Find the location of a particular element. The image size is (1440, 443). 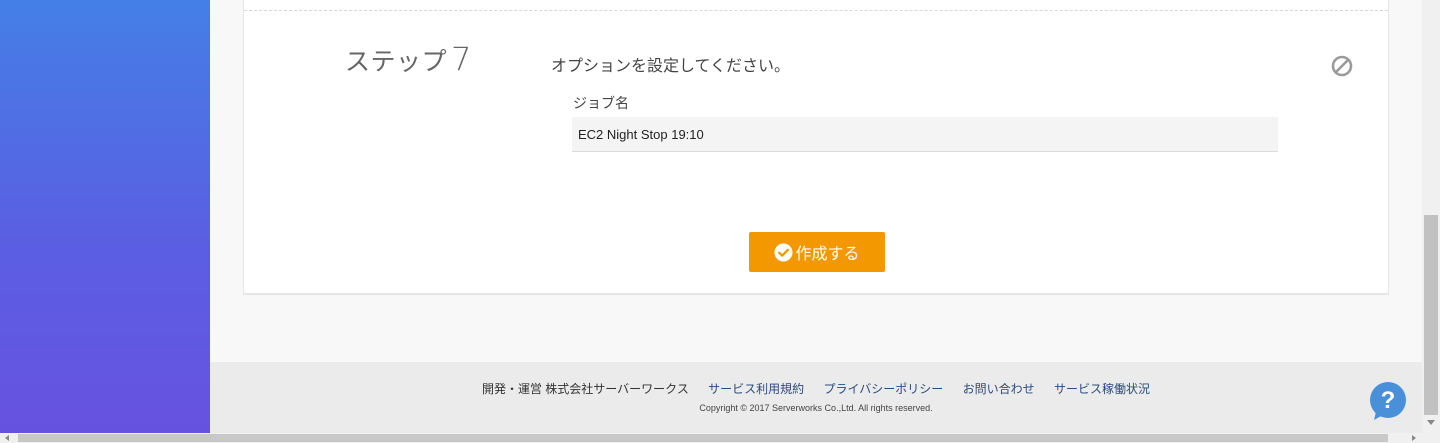

block-icon is located at coordinates (1342, 66).